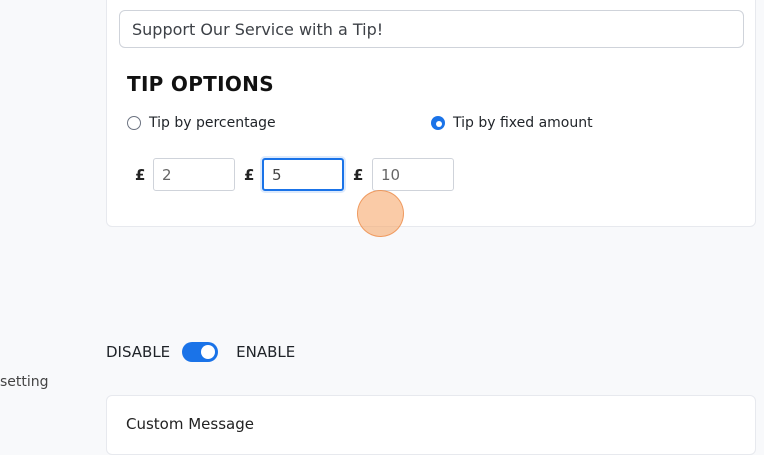 The height and width of the screenshot is (455, 764). I want to click on radio-label-percentage: Tip by percentage, so click(212, 123).